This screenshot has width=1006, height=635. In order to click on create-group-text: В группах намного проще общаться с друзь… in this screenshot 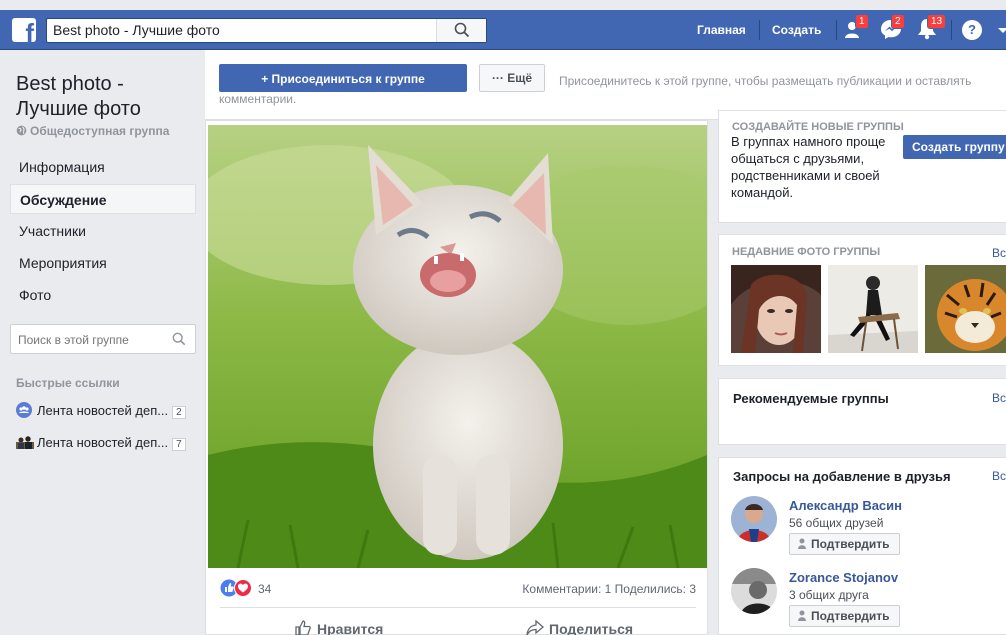, I will do `click(808, 167)`.